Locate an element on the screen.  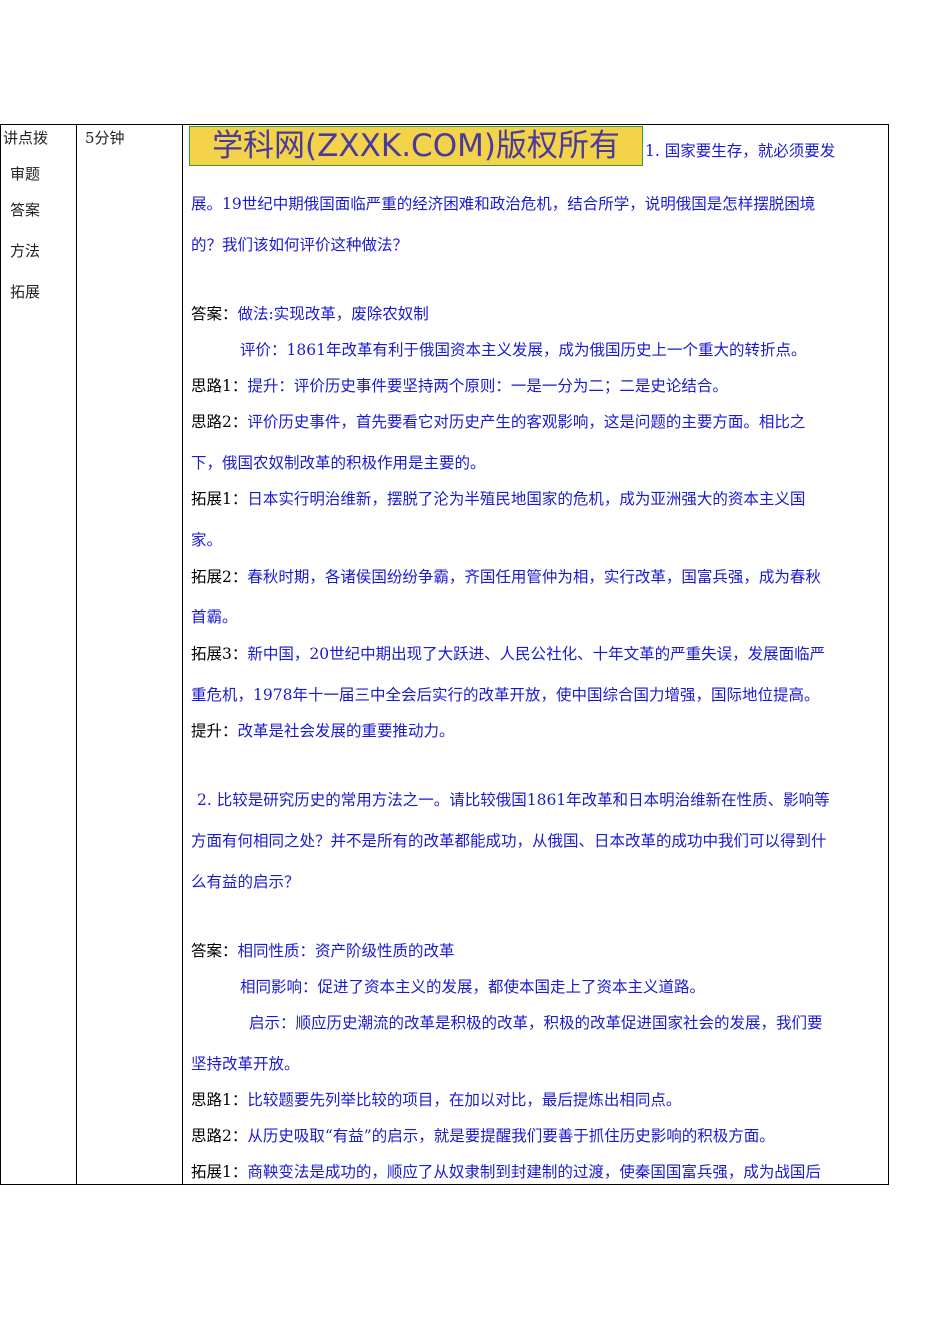
line-text: 1. 国家要生存，就必须要发 is located at coordinates (740, 151).